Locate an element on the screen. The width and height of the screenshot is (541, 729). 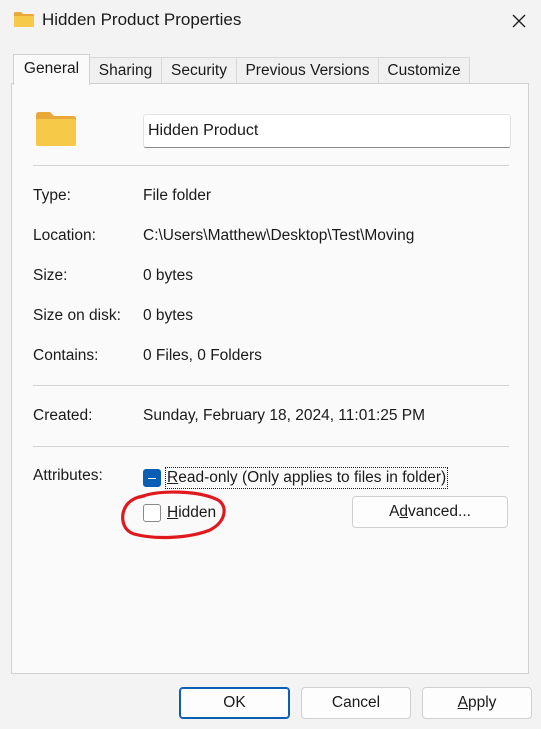
folder-name-input is located at coordinates (327, 131).